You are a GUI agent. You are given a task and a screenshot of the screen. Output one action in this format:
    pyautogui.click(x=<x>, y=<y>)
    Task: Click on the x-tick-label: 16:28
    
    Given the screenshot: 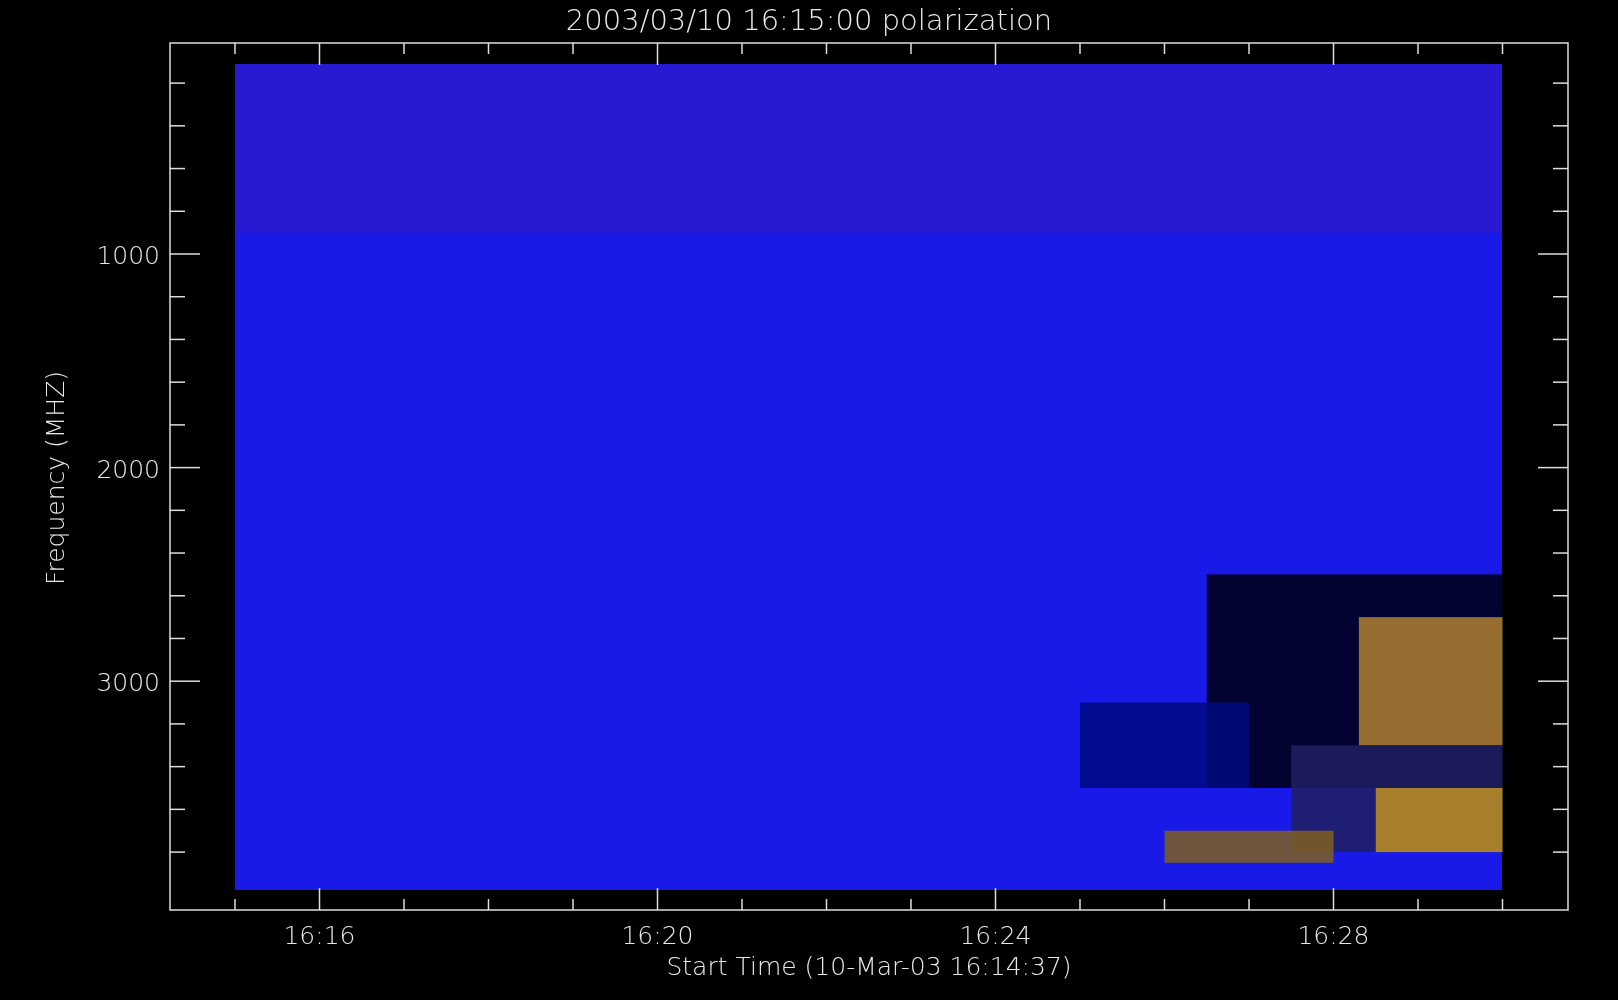 What is the action you would take?
    pyautogui.click(x=1333, y=935)
    